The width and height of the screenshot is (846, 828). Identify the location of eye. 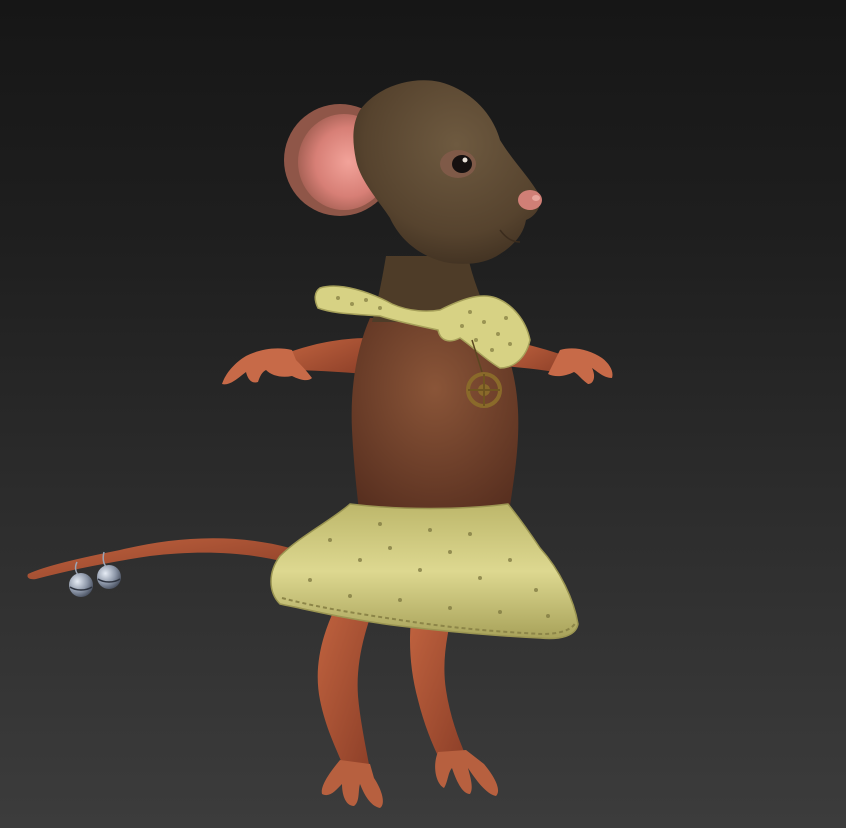
(458, 164).